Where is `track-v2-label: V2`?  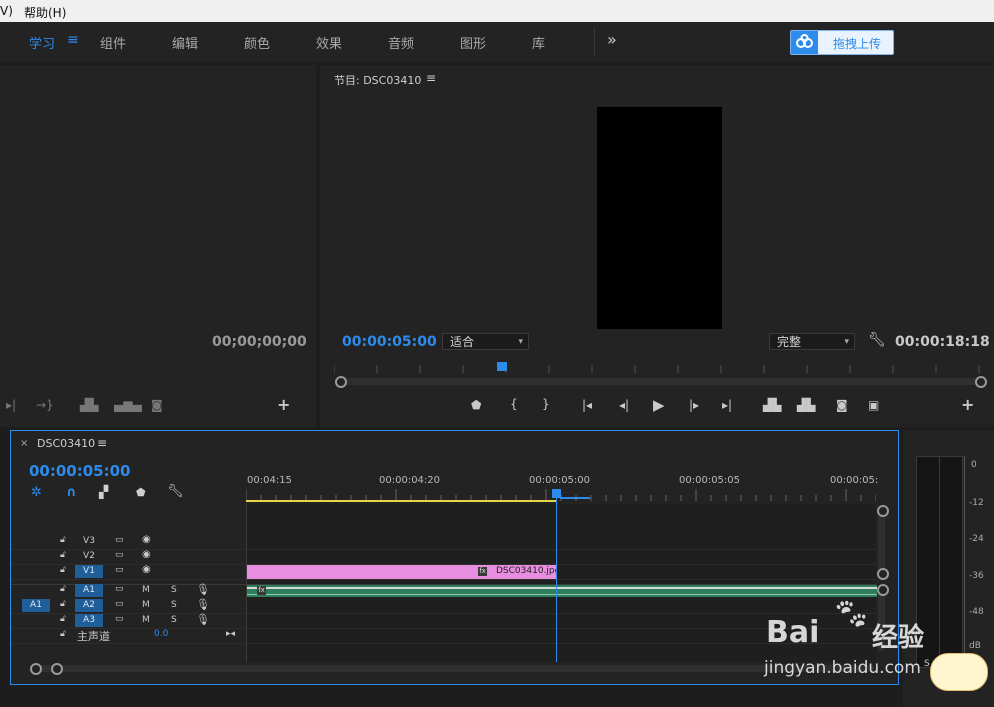 track-v2-label: V2 is located at coordinates (89, 556).